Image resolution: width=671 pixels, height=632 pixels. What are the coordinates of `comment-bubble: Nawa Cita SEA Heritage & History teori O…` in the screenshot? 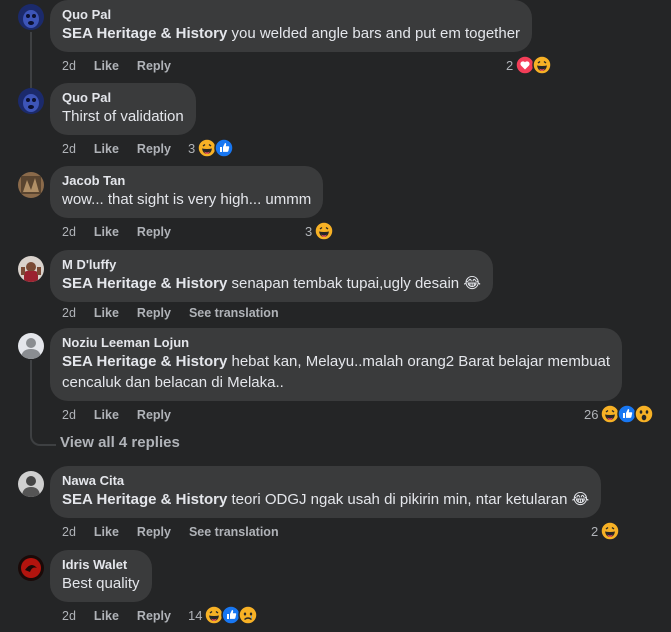 It's located at (326, 492).